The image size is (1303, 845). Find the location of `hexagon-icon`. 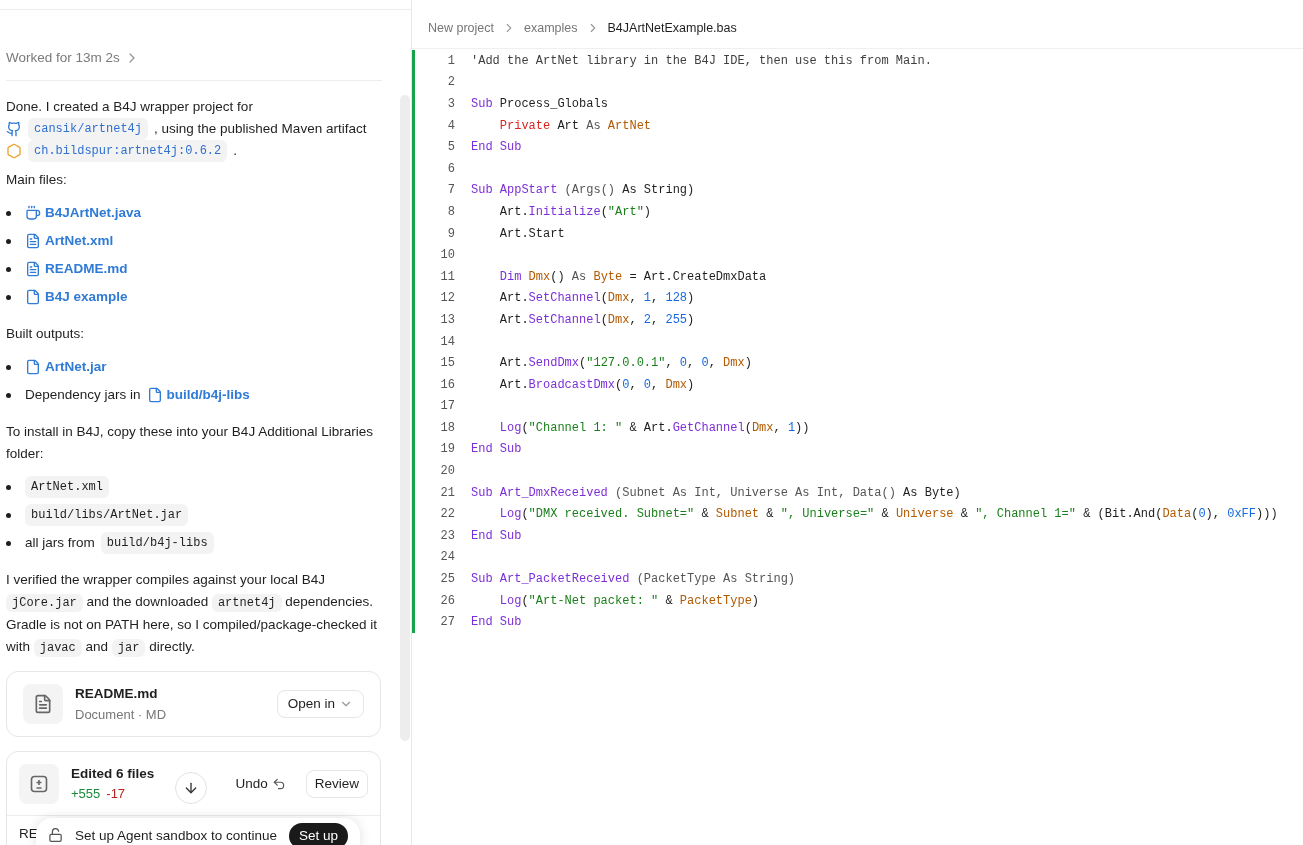

hexagon-icon is located at coordinates (14, 151).